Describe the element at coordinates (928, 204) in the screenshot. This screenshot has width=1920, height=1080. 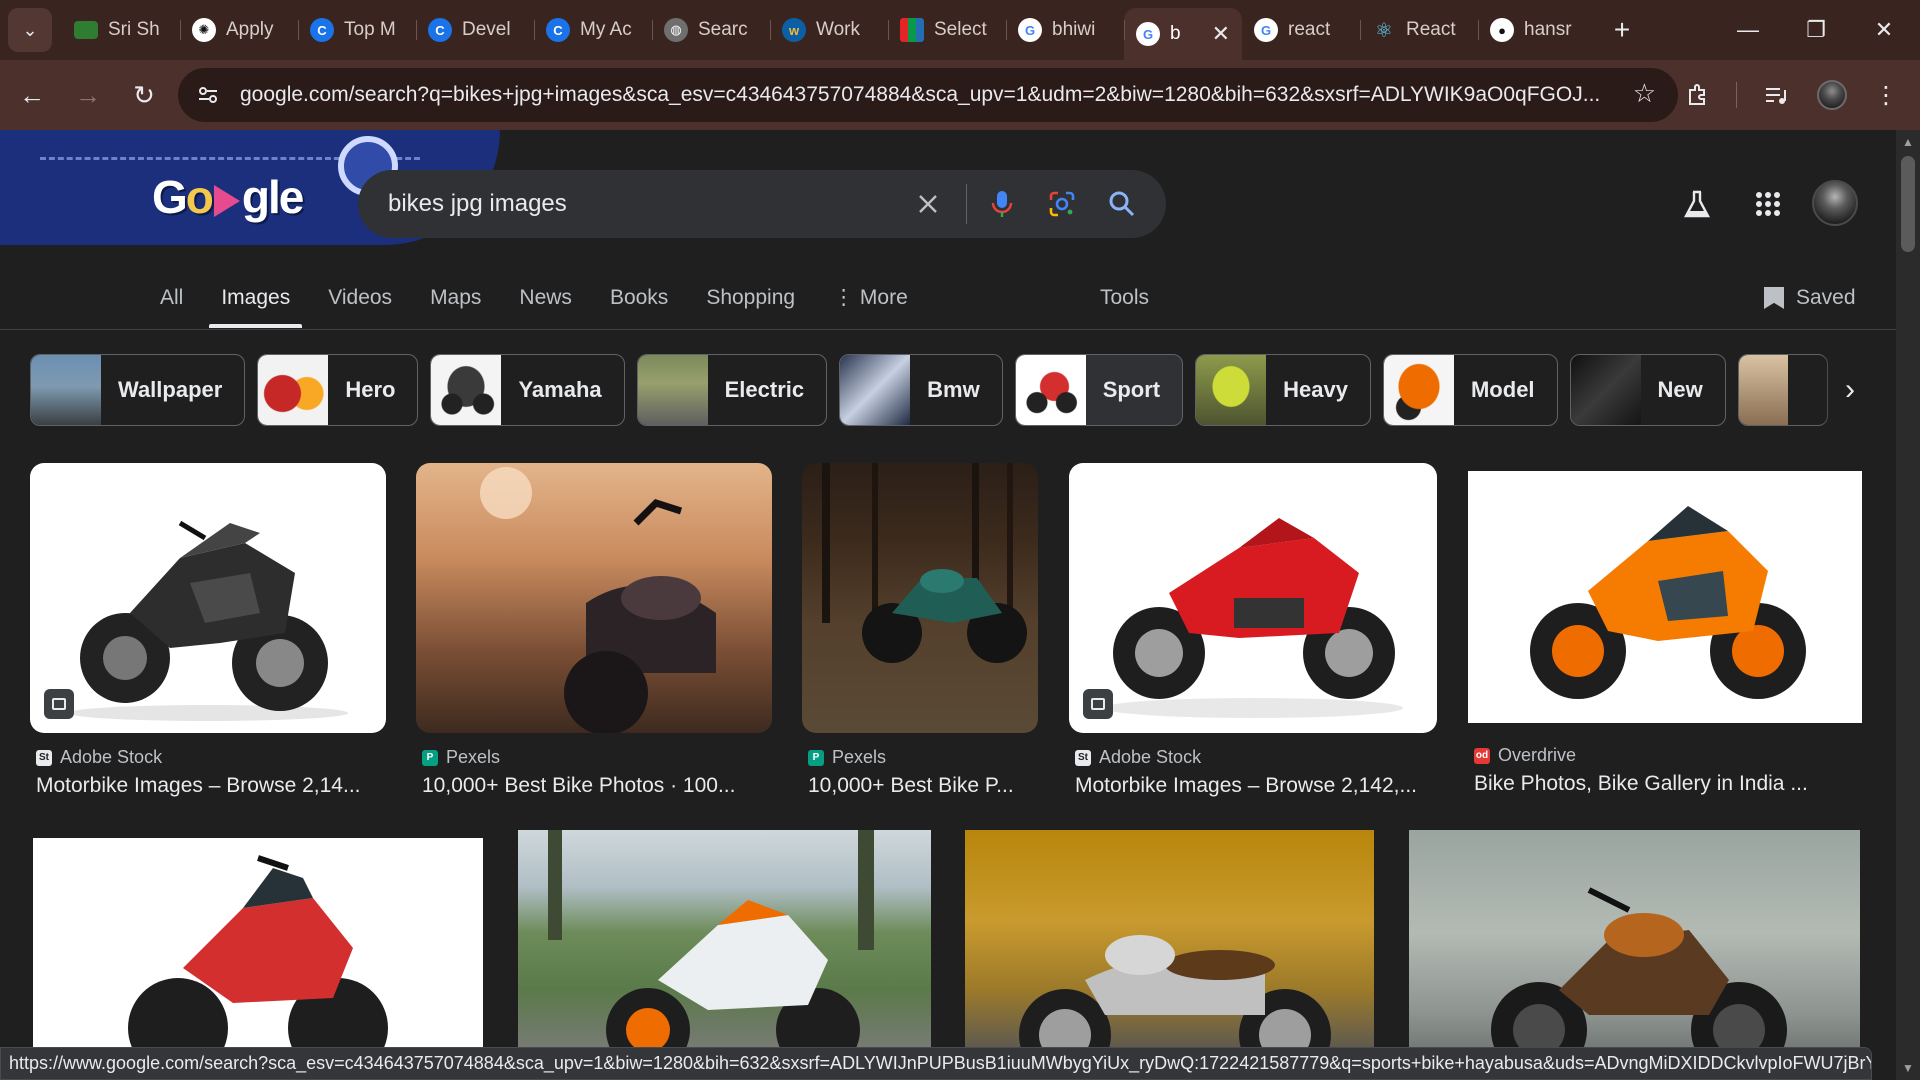
I see `clear-search-icon` at that location.